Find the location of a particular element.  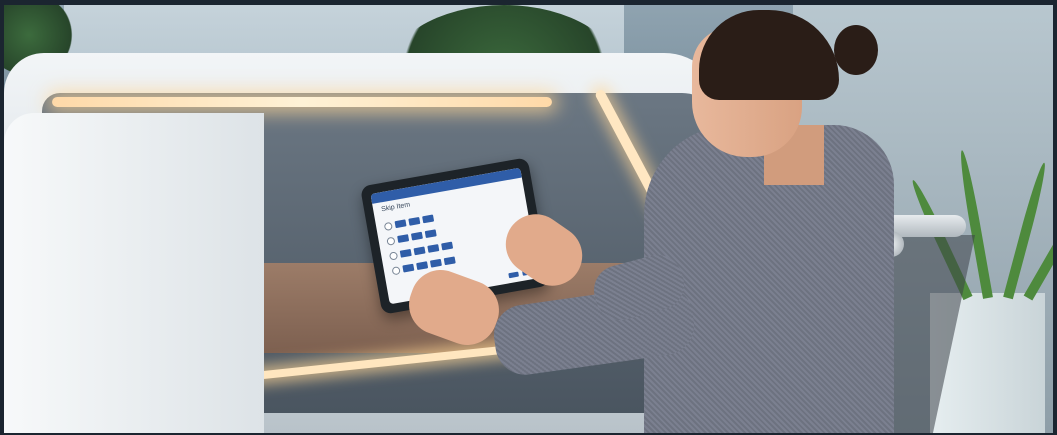

screen-title: Skip Item is located at coordinates (395, 207).